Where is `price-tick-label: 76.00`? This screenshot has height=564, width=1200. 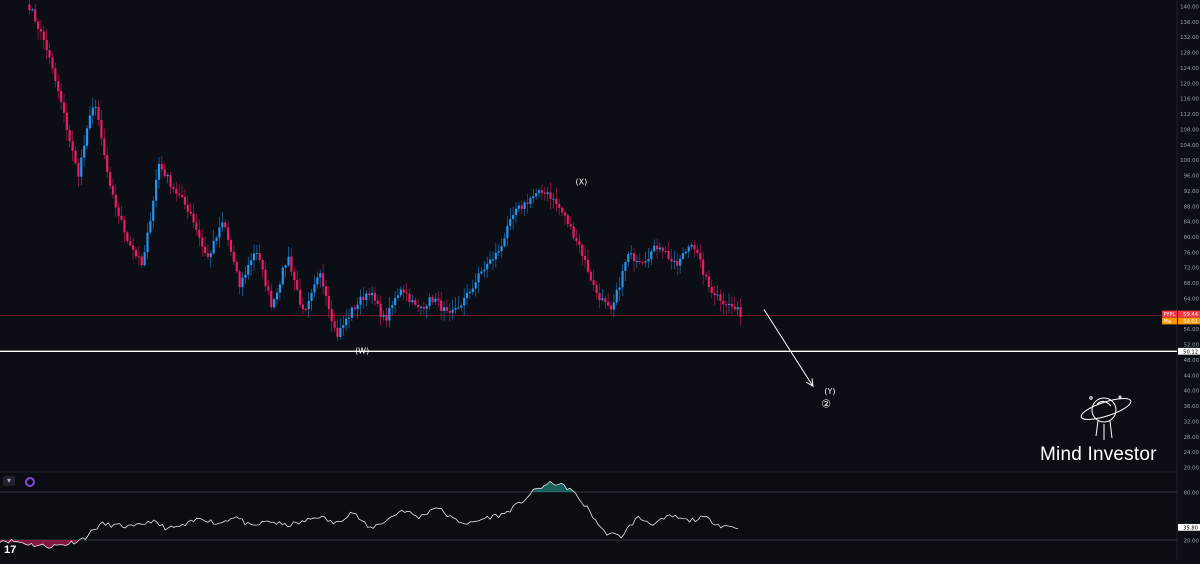
price-tick-label: 76.00 is located at coordinates (1192, 253).